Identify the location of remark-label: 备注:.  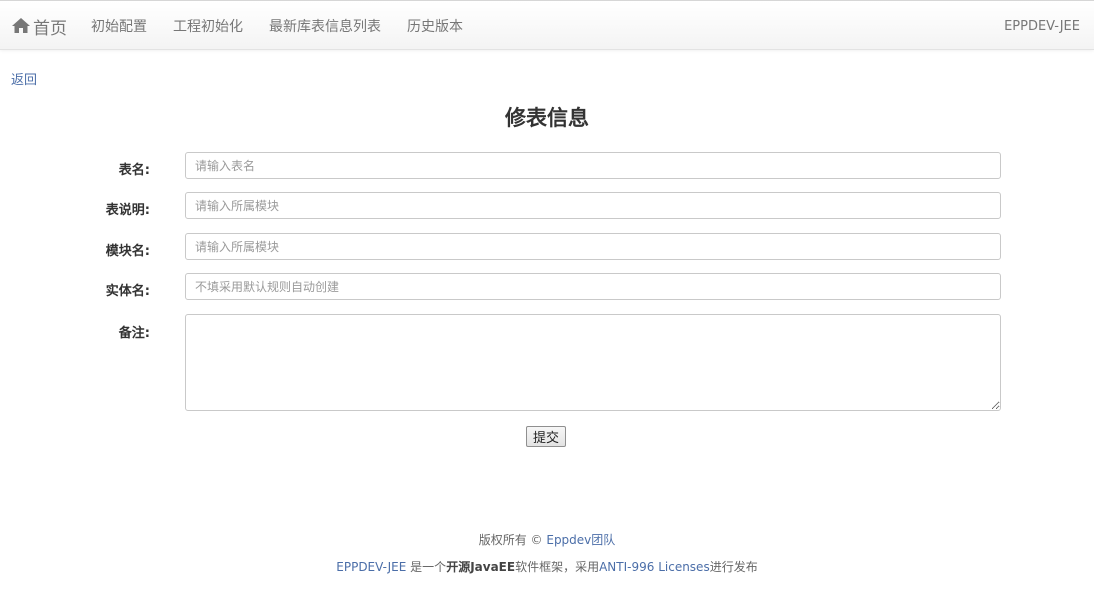
(134, 333).